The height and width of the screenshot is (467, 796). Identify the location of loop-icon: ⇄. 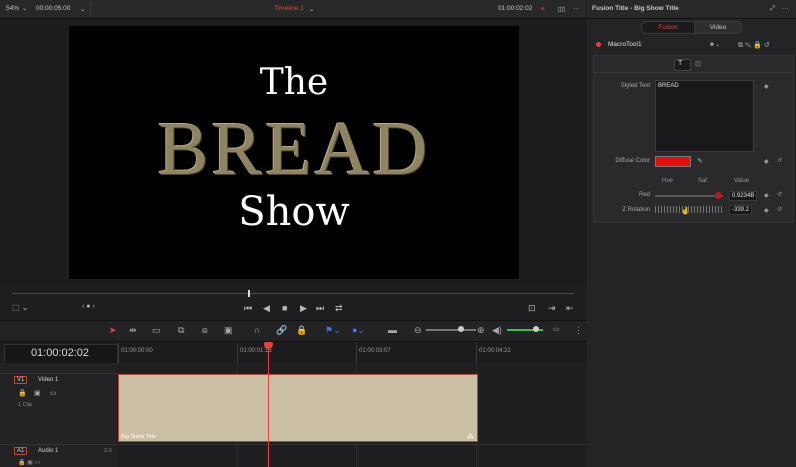
(339, 308).